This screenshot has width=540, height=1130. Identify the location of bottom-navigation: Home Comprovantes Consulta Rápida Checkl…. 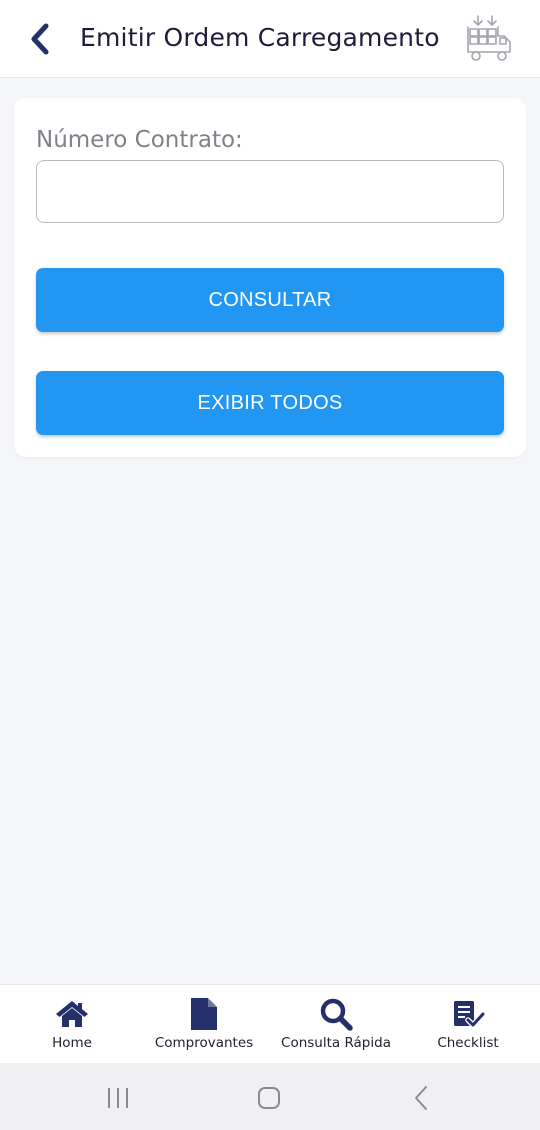
(270, 1023).